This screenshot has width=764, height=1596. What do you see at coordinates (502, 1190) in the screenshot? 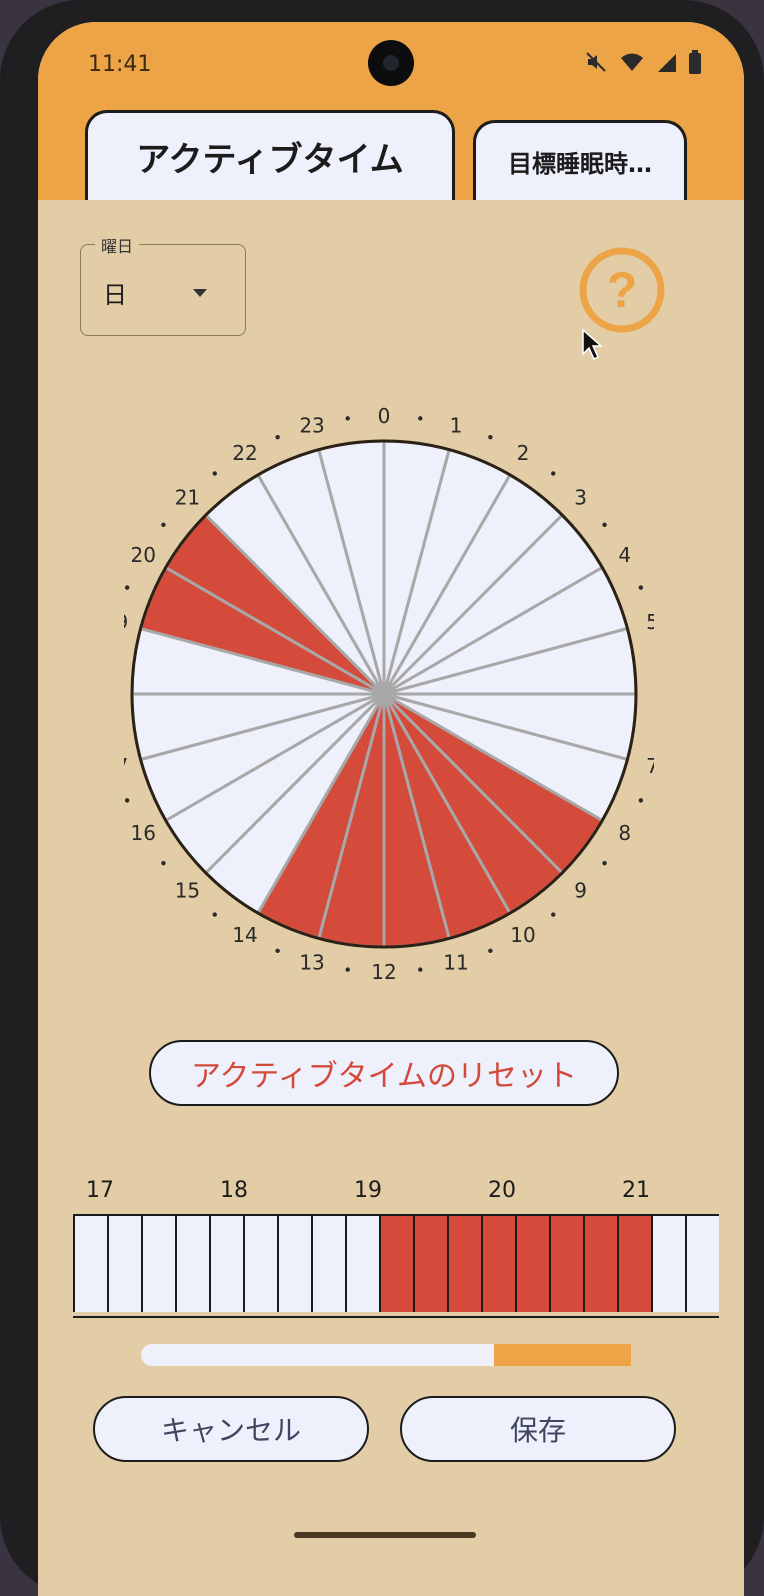
I see `timeline-label-20: 20` at bounding box center [502, 1190].